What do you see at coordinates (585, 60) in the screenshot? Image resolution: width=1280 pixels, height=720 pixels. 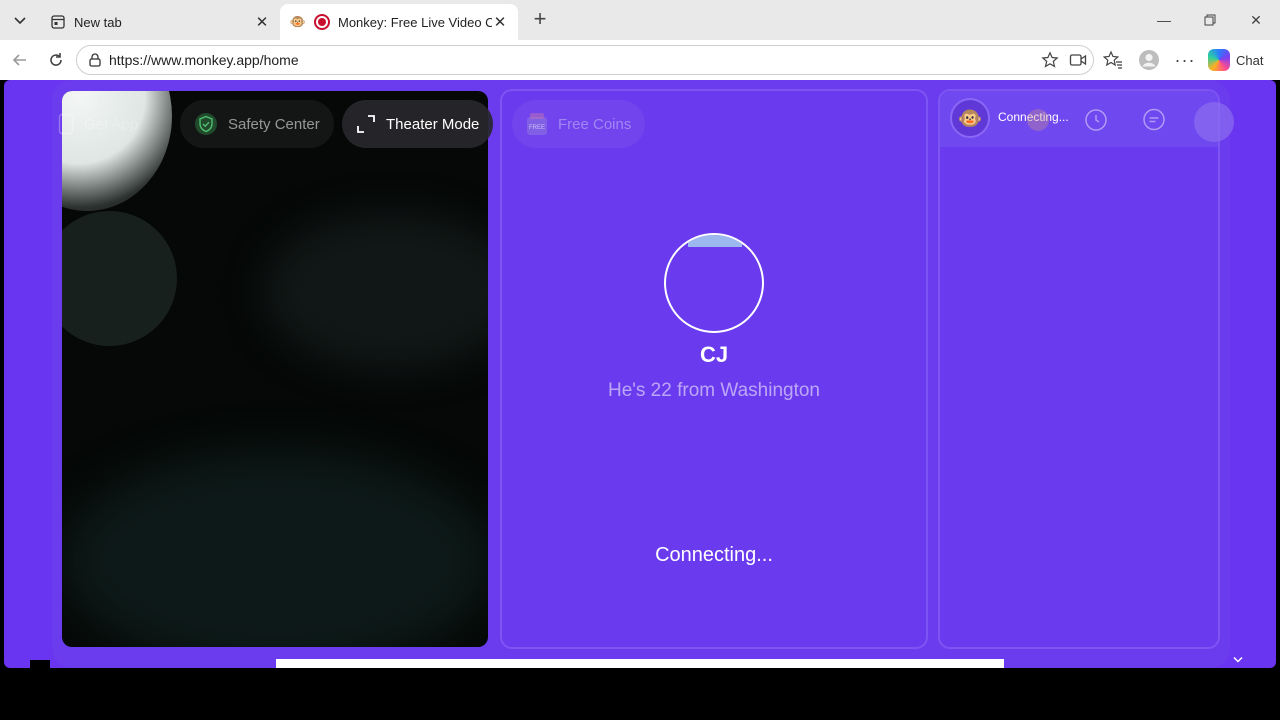 I see `address-bar: https://www.monkey.app/home` at bounding box center [585, 60].